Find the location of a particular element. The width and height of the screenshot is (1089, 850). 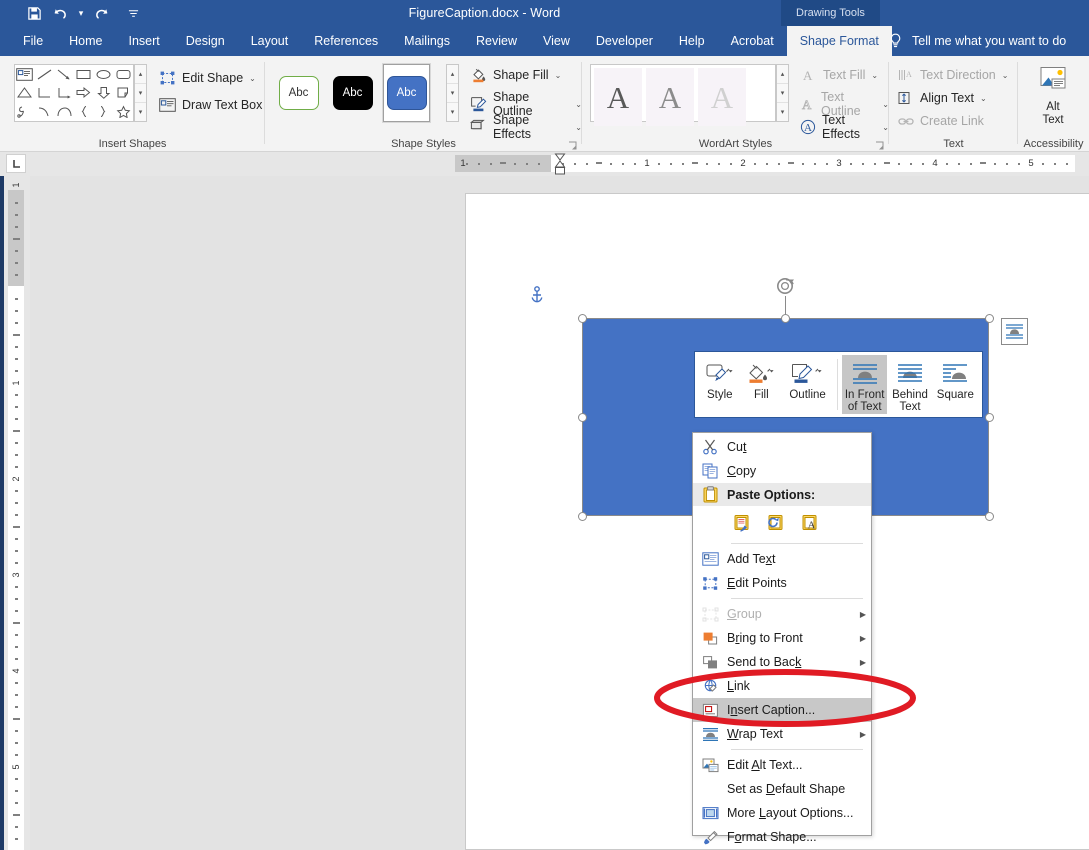

shape-style-tile-blue-selected: Abc is located at coordinates (406, 93).